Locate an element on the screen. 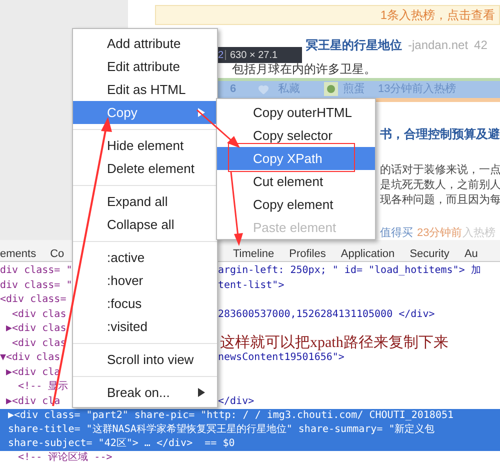 The height and width of the screenshot is (471, 500). hot-banner: 1条入热榜，点击查看 is located at coordinates (327, 15).